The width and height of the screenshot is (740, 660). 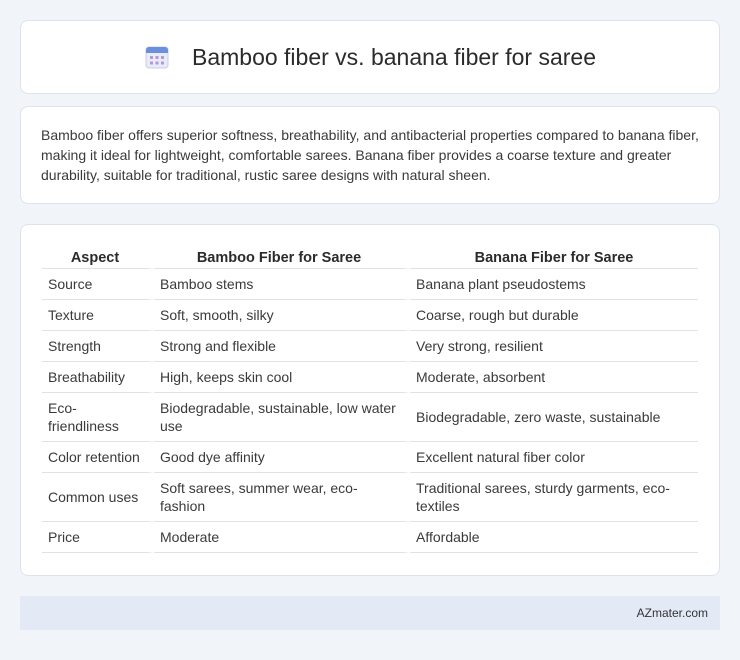 I want to click on footer-brand: AZmater.com, so click(x=672, y=613).